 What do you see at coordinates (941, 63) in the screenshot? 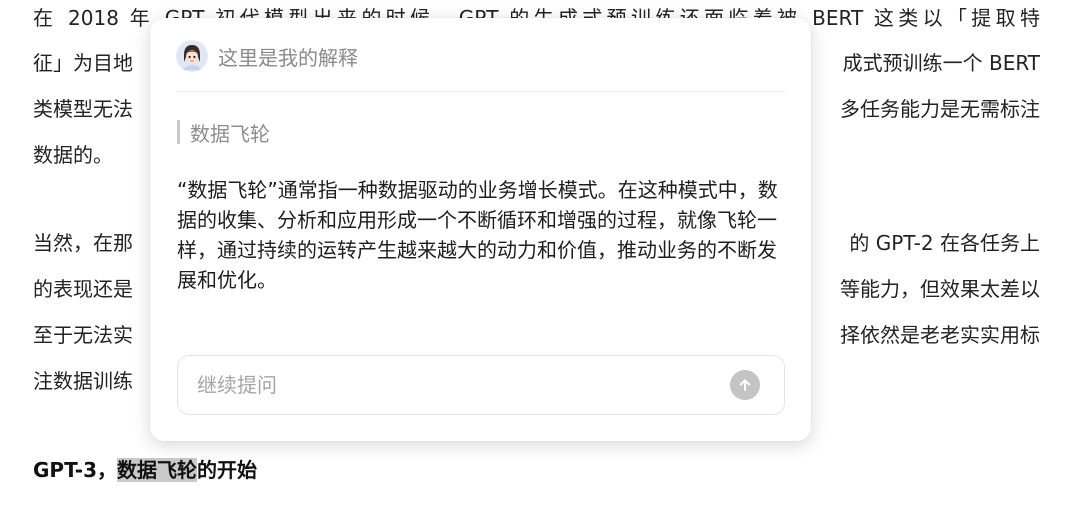
I see `article-line: 成式预训练一个 BERT` at bounding box center [941, 63].